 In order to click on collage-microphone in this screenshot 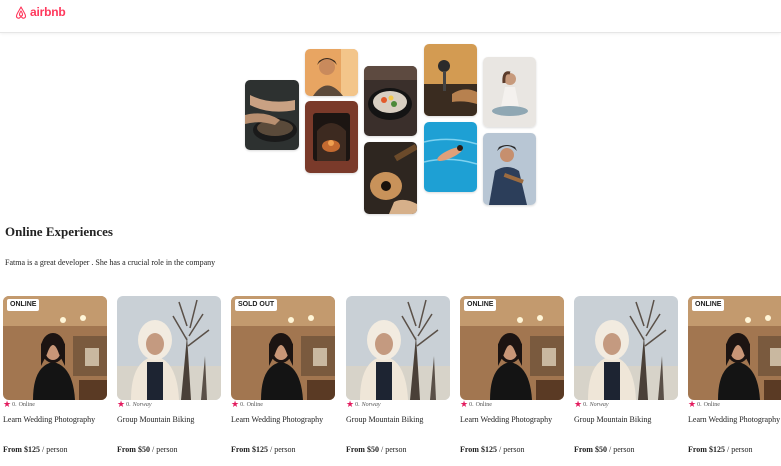, I will do `click(450, 80)`.